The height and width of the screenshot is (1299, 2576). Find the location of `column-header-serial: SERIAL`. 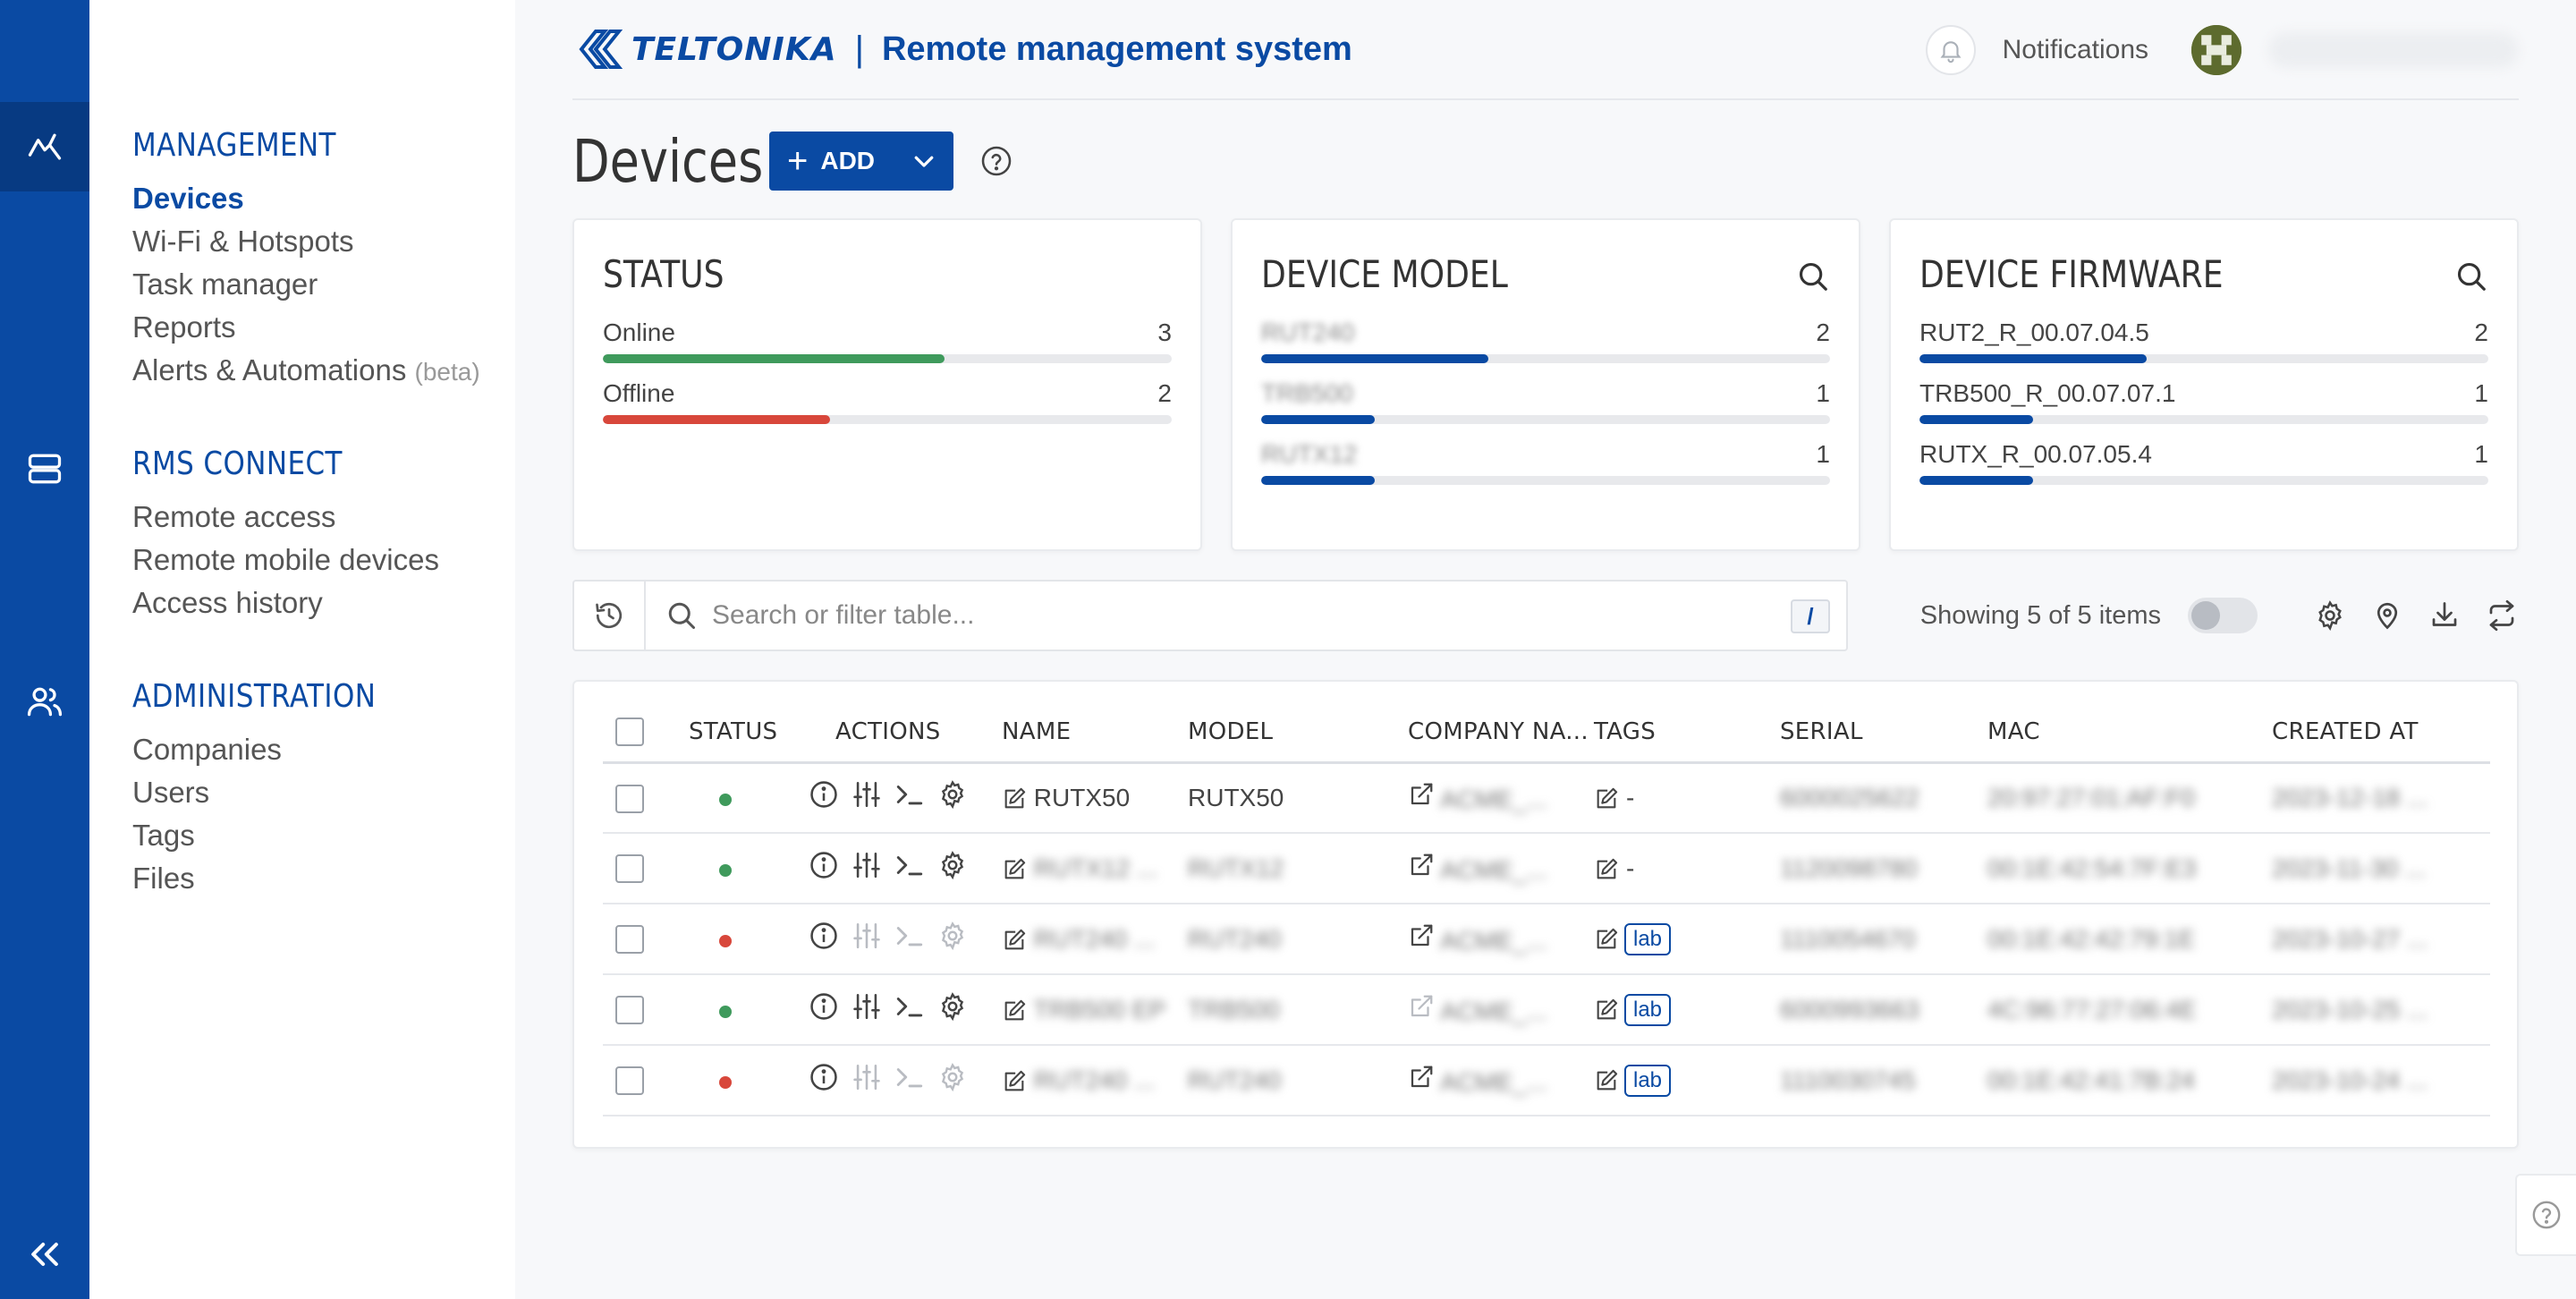

column-header-serial: SERIAL is located at coordinates (1883, 733).